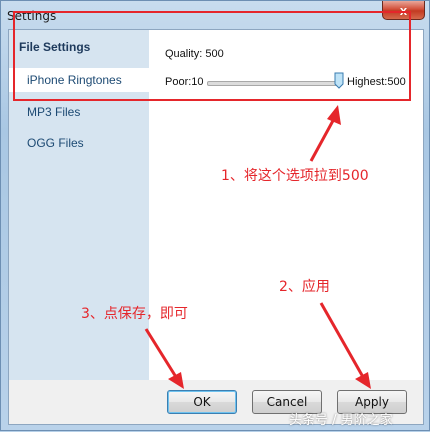 This screenshot has height=432, width=430. I want to click on watermark: 头条号 / 男阶之家, so click(341, 420).